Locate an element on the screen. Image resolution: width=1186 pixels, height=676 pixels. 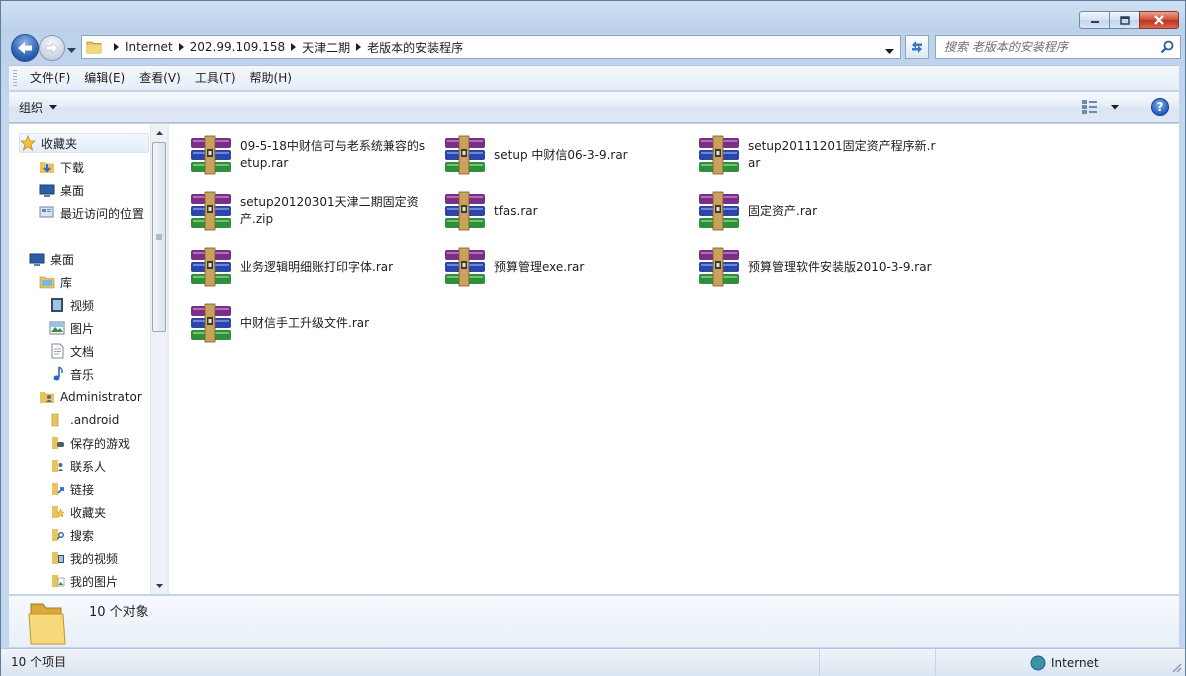
breadcrumb-internet: Internet is located at coordinates (149, 47).